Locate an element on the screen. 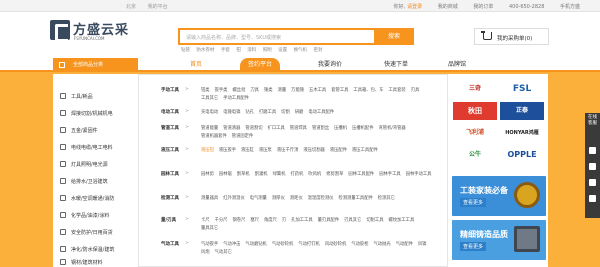  promo-banner: 精细铸造品质 查看更多 is located at coordinates (499, 240).